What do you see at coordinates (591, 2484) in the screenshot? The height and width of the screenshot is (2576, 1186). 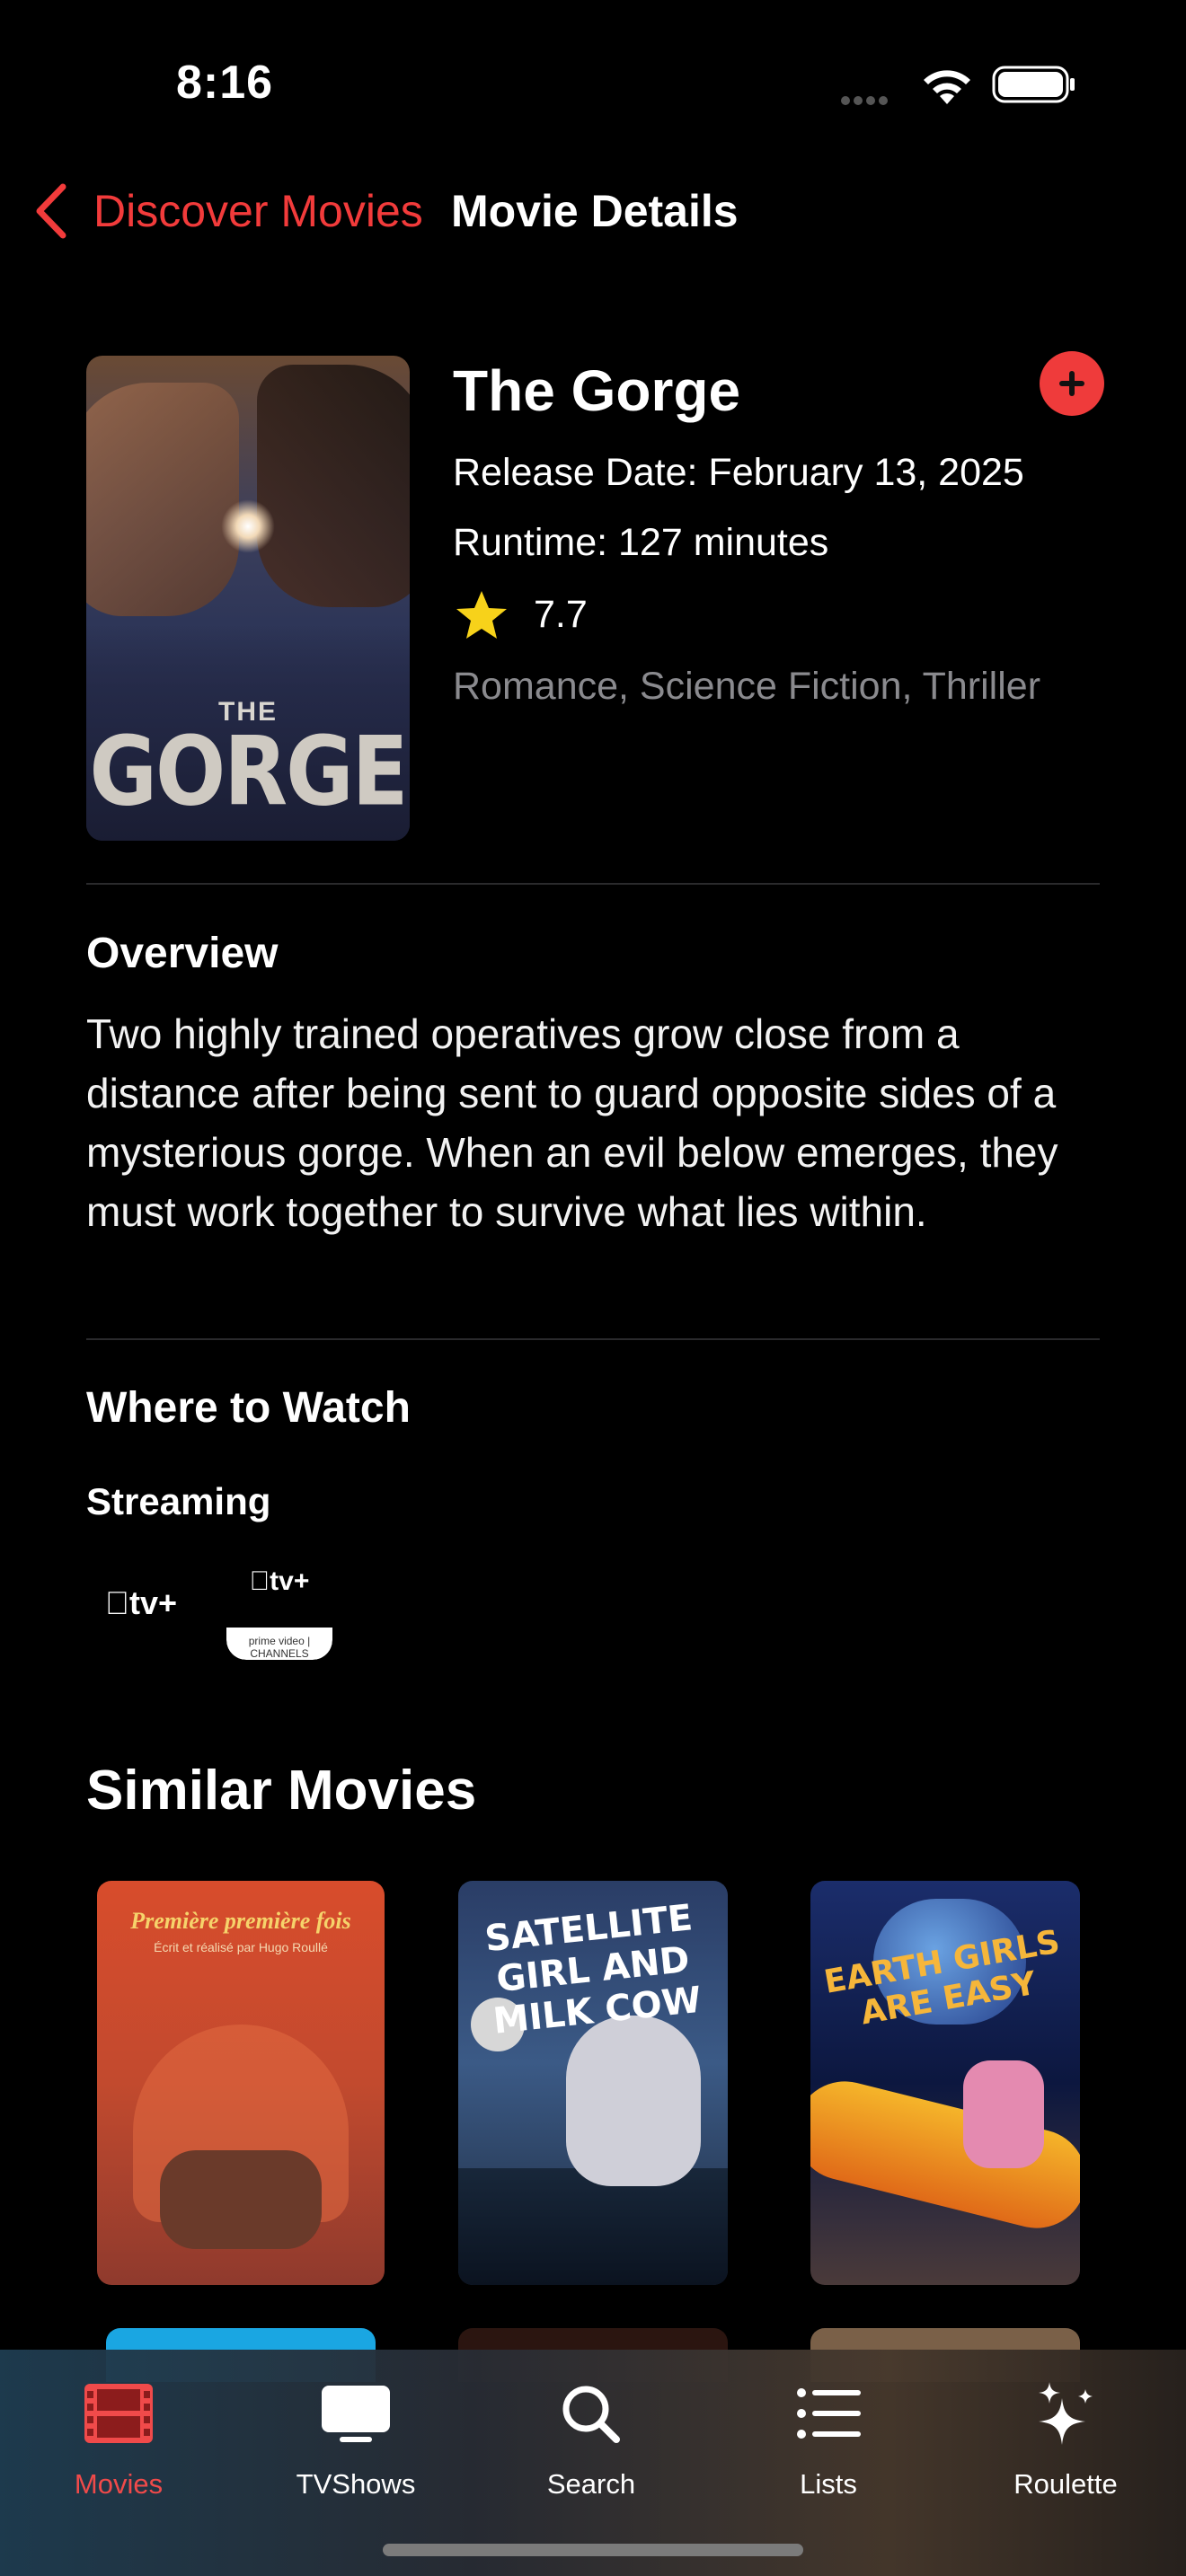 I see `tab-label: Search` at bounding box center [591, 2484].